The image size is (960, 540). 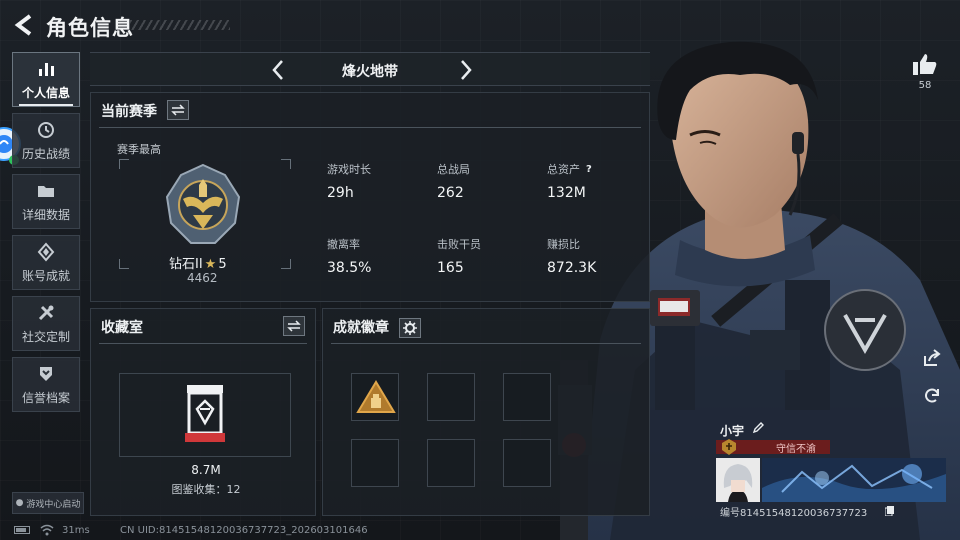 I want to click on rank-stars: 5, so click(x=222, y=264).